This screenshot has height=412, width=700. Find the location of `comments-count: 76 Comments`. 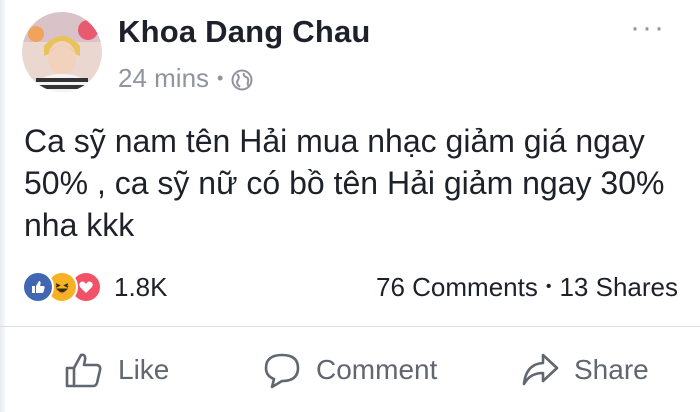

comments-count: 76 Comments is located at coordinates (457, 287).